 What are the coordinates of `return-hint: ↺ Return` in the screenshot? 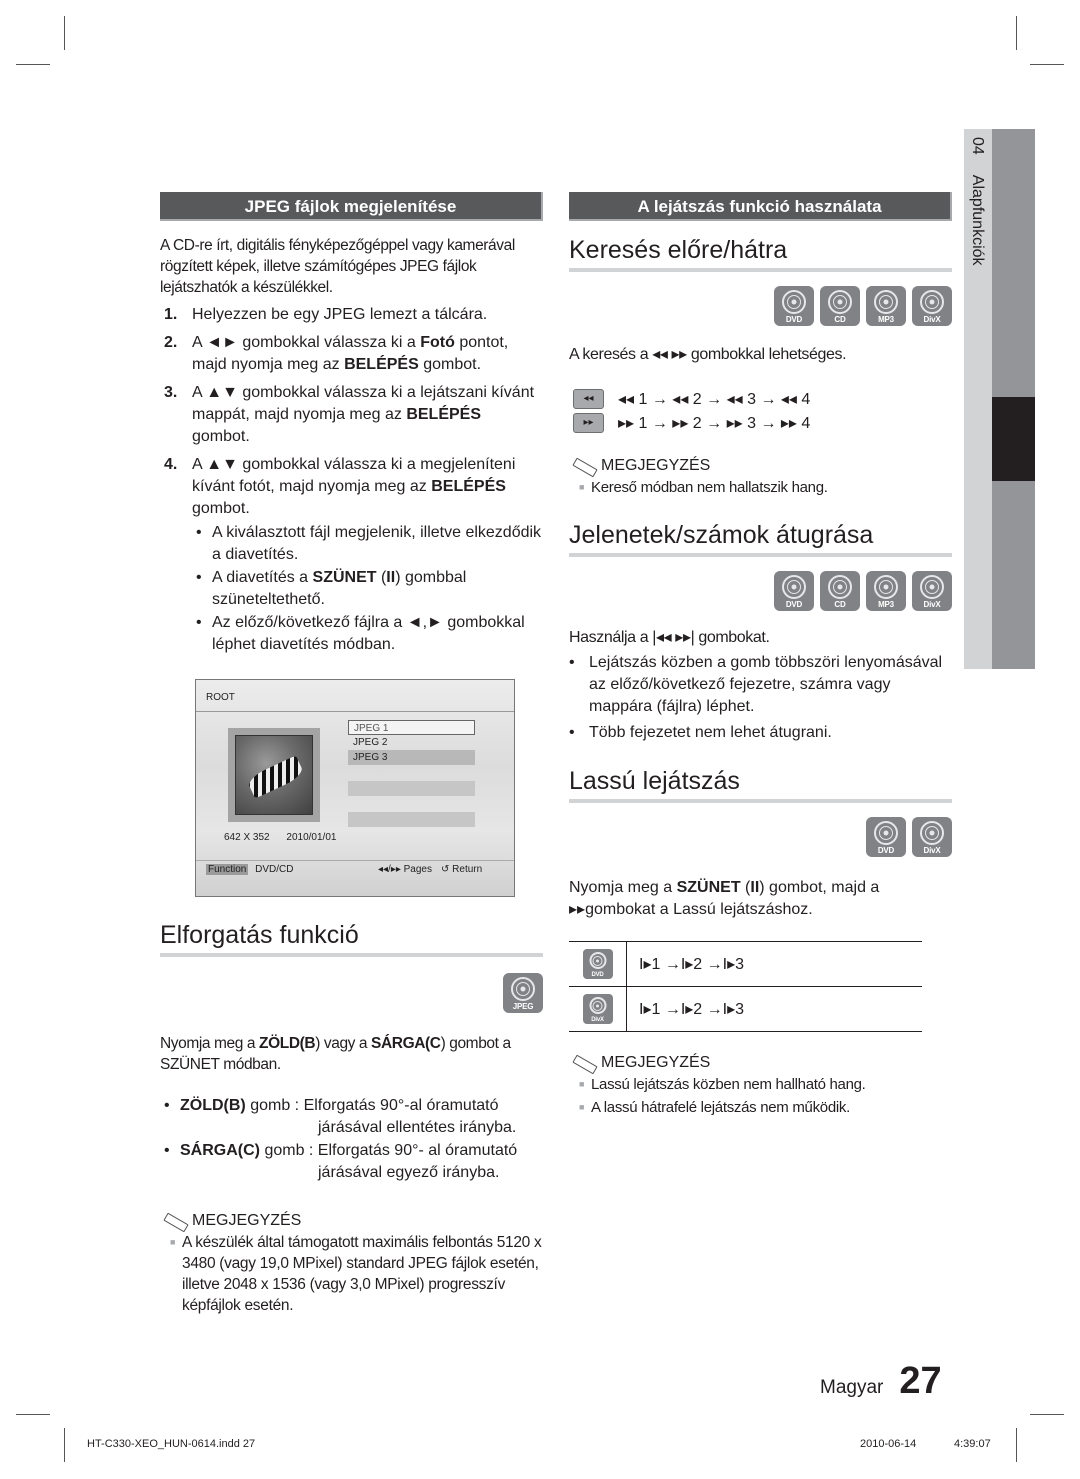 It's located at (462, 869).